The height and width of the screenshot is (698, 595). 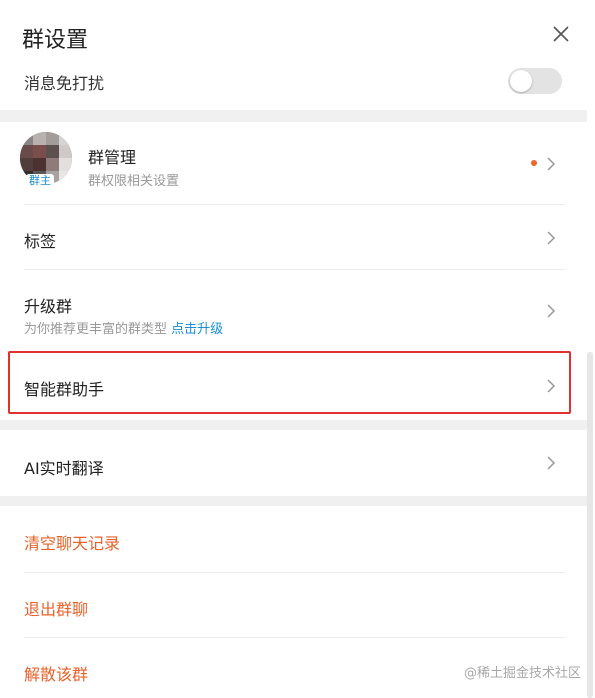 I want to click on highlight-box, so click(x=289, y=382).